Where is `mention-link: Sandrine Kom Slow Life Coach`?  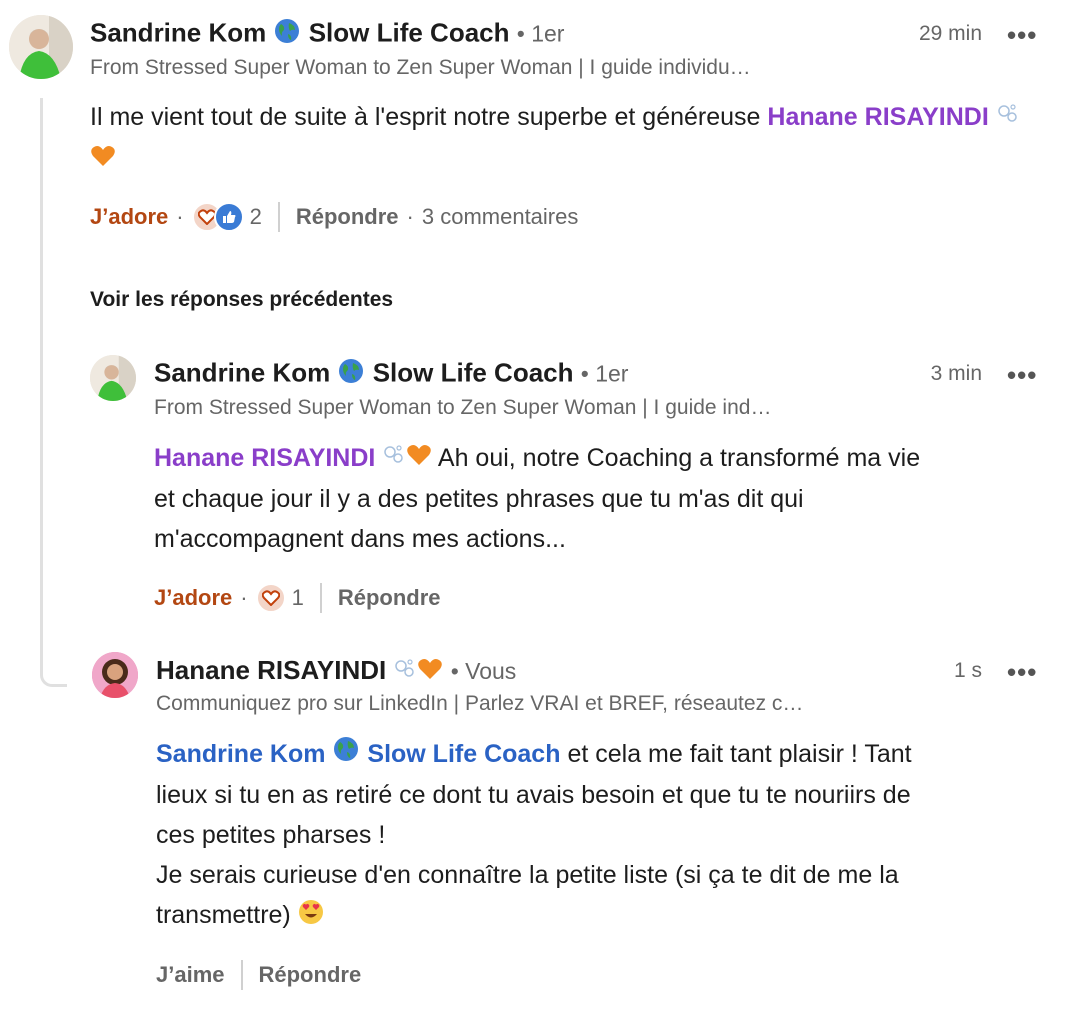
mention-link: Sandrine Kom Slow Life Coach is located at coordinates (358, 752).